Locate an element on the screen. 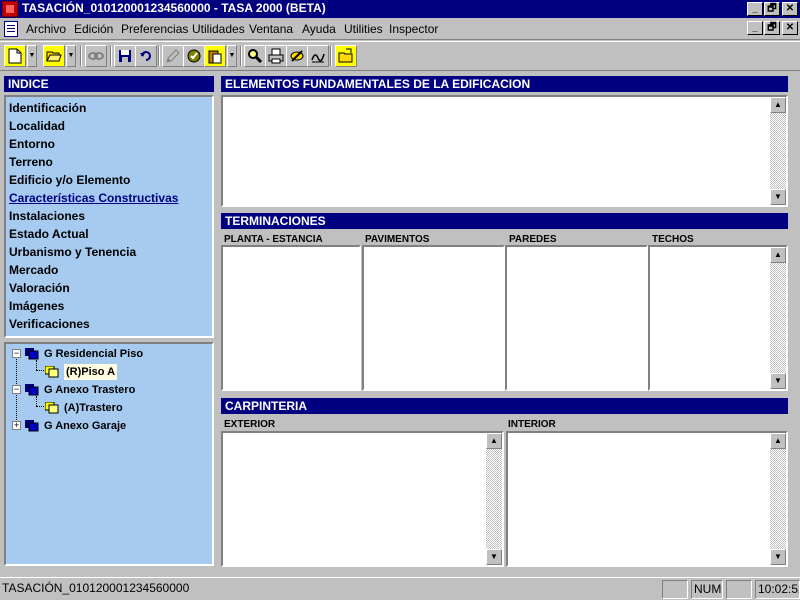 This screenshot has height=600, width=800. close-button: ✕ is located at coordinates (790, 9).